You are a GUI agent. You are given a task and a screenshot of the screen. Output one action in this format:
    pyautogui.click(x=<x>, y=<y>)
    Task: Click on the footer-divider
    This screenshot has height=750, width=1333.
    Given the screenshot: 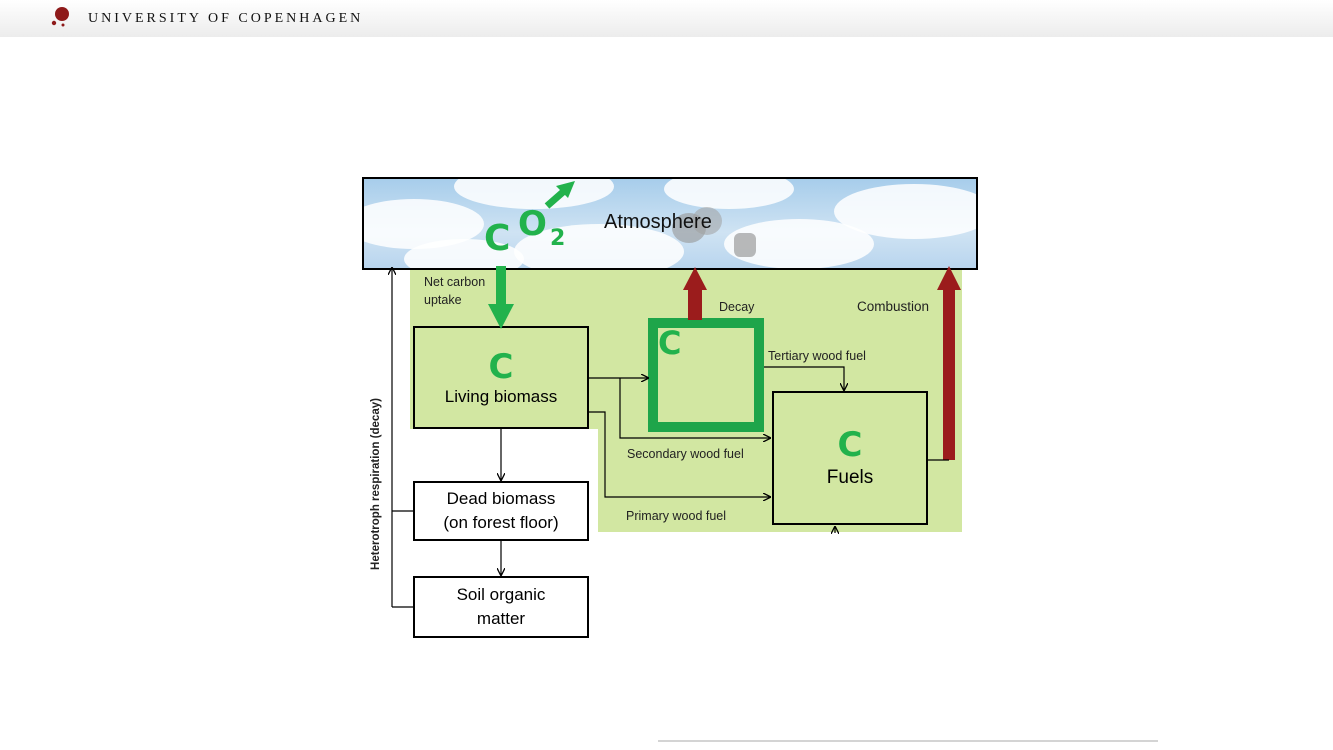 What is the action you would take?
    pyautogui.click(x=908, y=741)
    